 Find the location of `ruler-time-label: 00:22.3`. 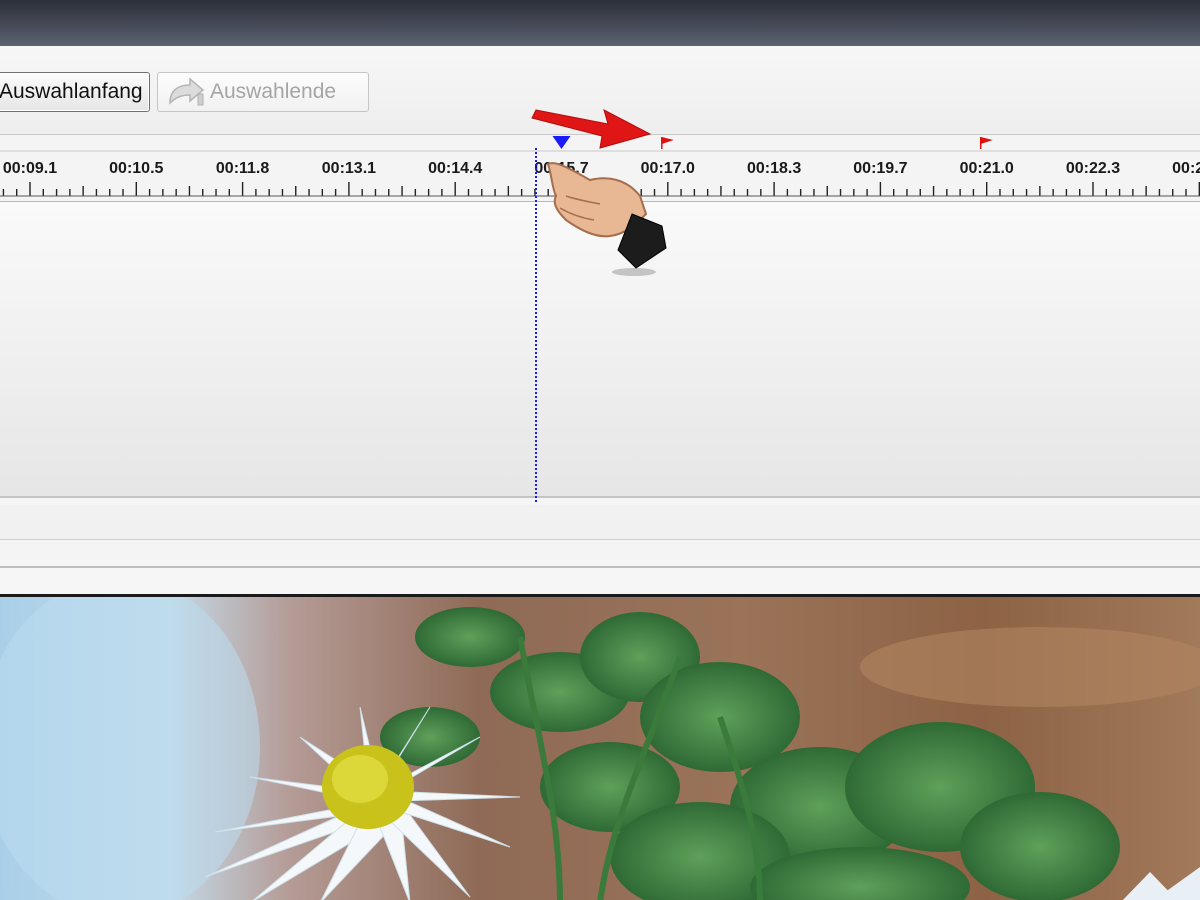

ruler-time-label: 00:22.3 is located at coordinates (1093, 168).